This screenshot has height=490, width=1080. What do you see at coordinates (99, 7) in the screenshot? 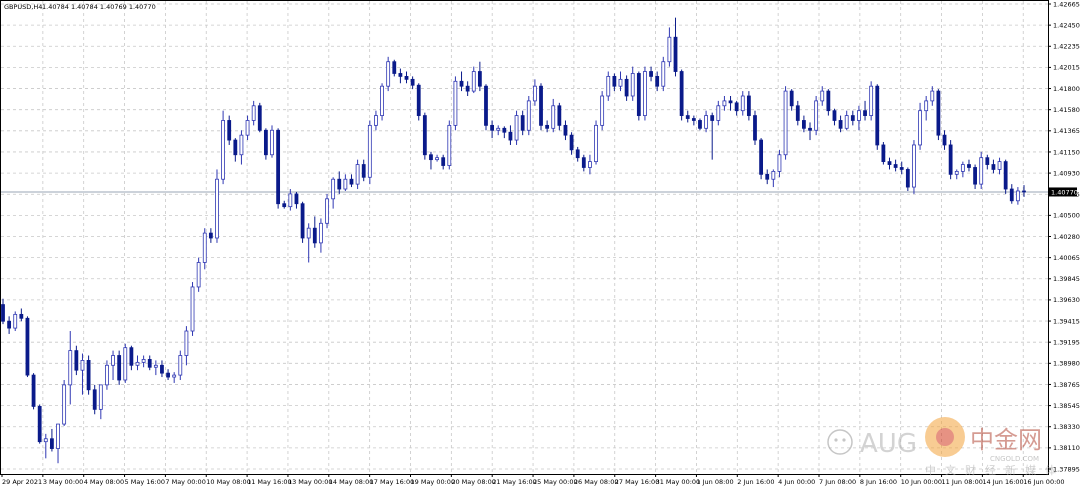
I see `chart-ohlc: 1.40784 1.40784 1.40769 1.40770` at bounding box center [99, 7].